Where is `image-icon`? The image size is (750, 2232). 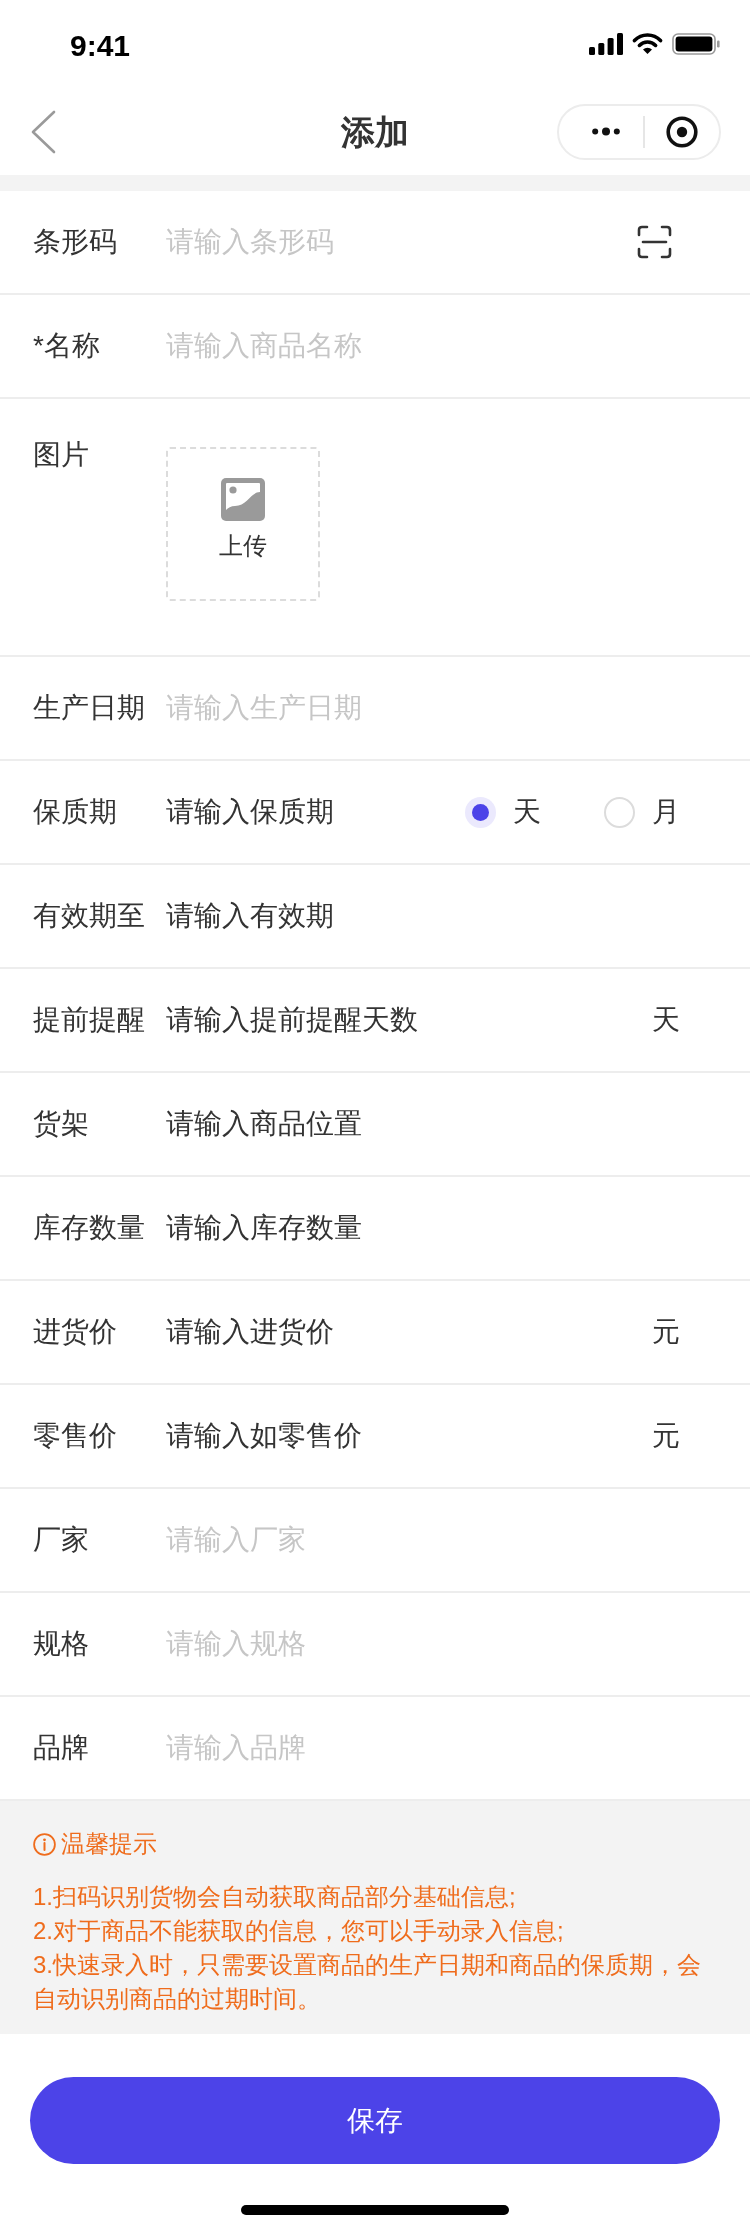
image-icon is located at coordinates (243, 499).